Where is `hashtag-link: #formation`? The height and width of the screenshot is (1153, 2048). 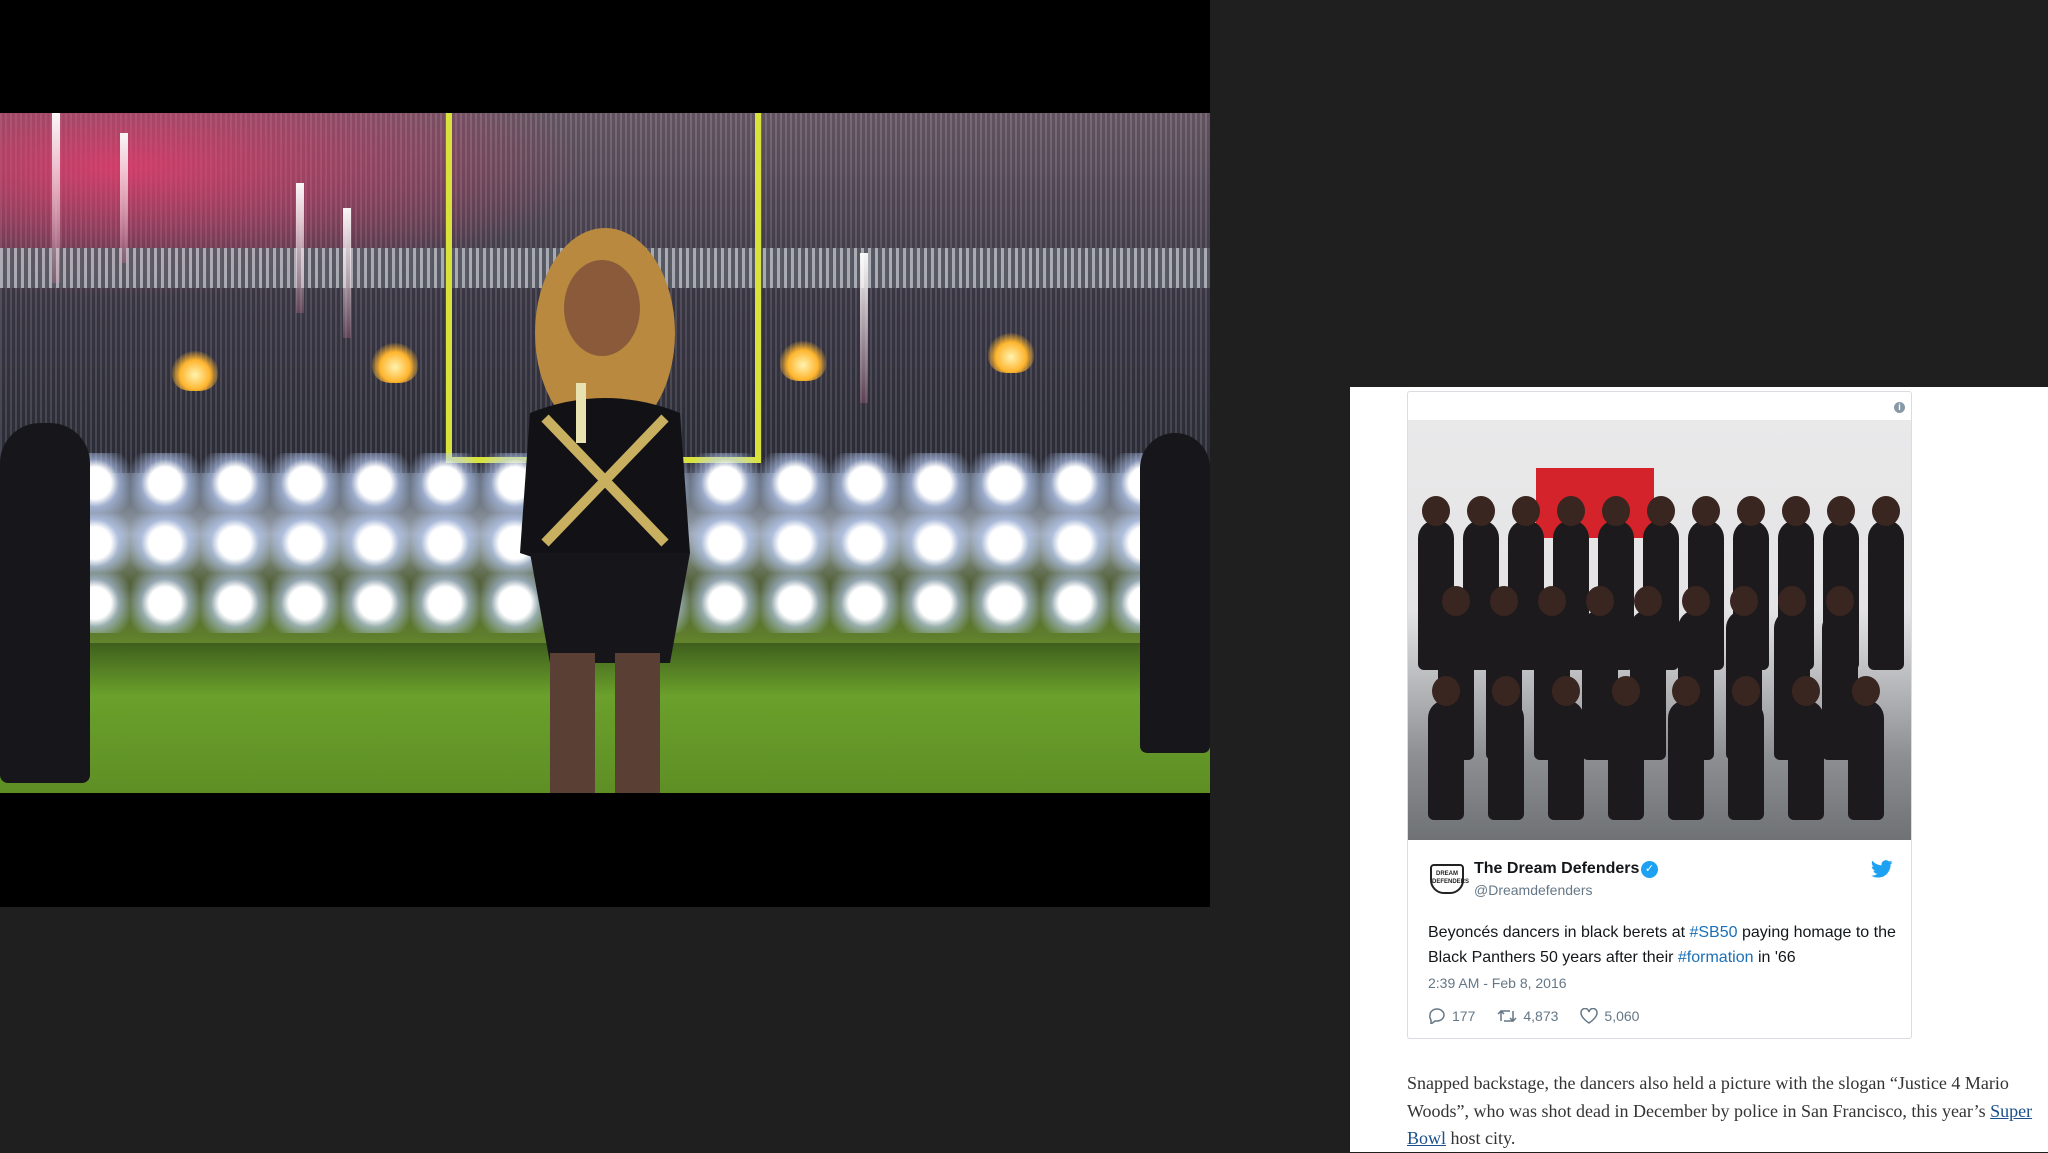
hashtag-link: #formation is located at coordinates (1716, 957).